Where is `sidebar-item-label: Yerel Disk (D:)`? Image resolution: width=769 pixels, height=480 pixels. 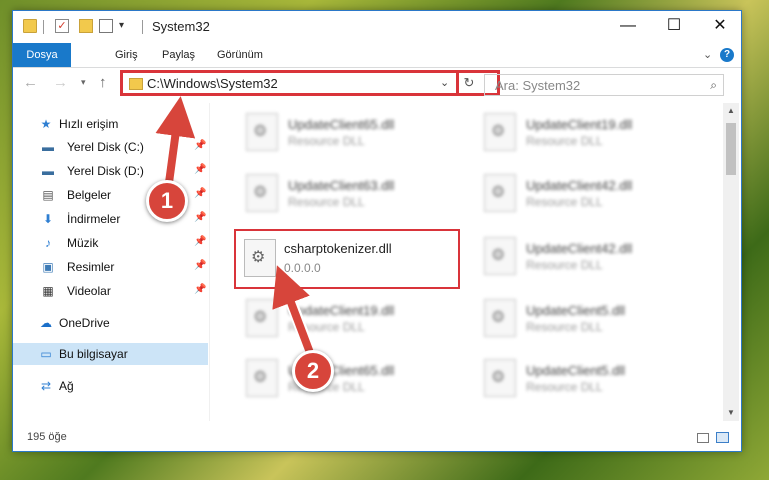 sidebar-item-label: Yerel Disk (D:) is located at coordinates (105, 171).